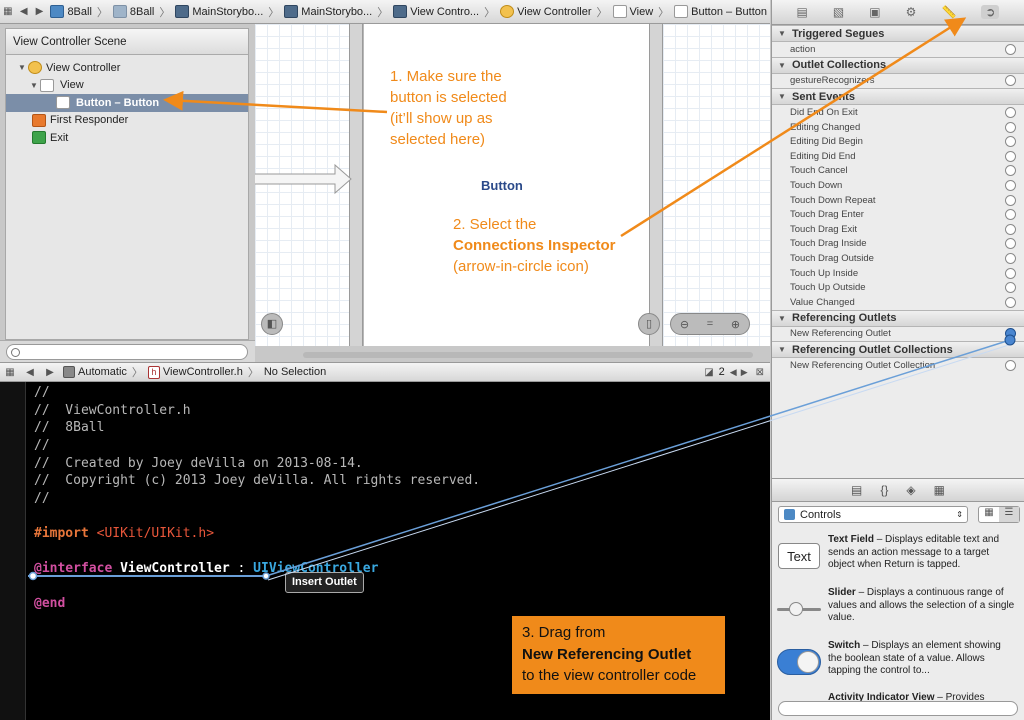 This screenshot has height=720, width=1024. I want to click on canvas-button: Button, so click(502, 185).